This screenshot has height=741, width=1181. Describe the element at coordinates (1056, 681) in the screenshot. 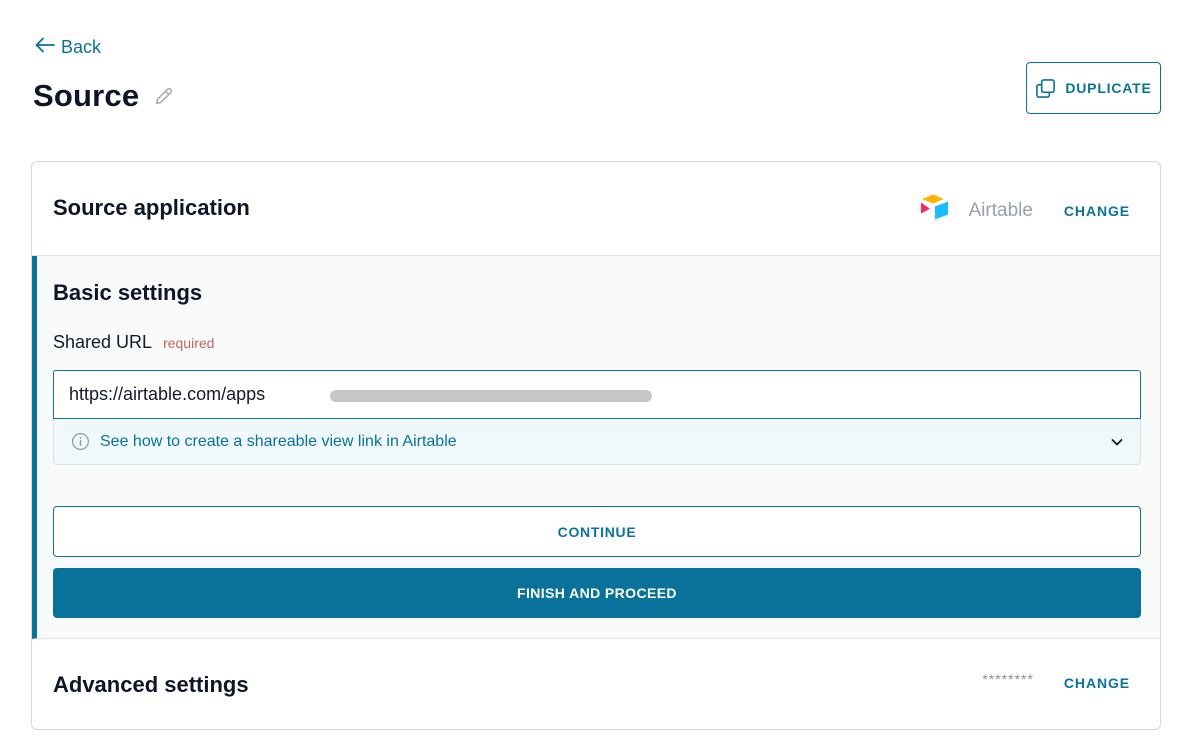

I see `advanced-settings-summary: ******** CHANGE` at that location.